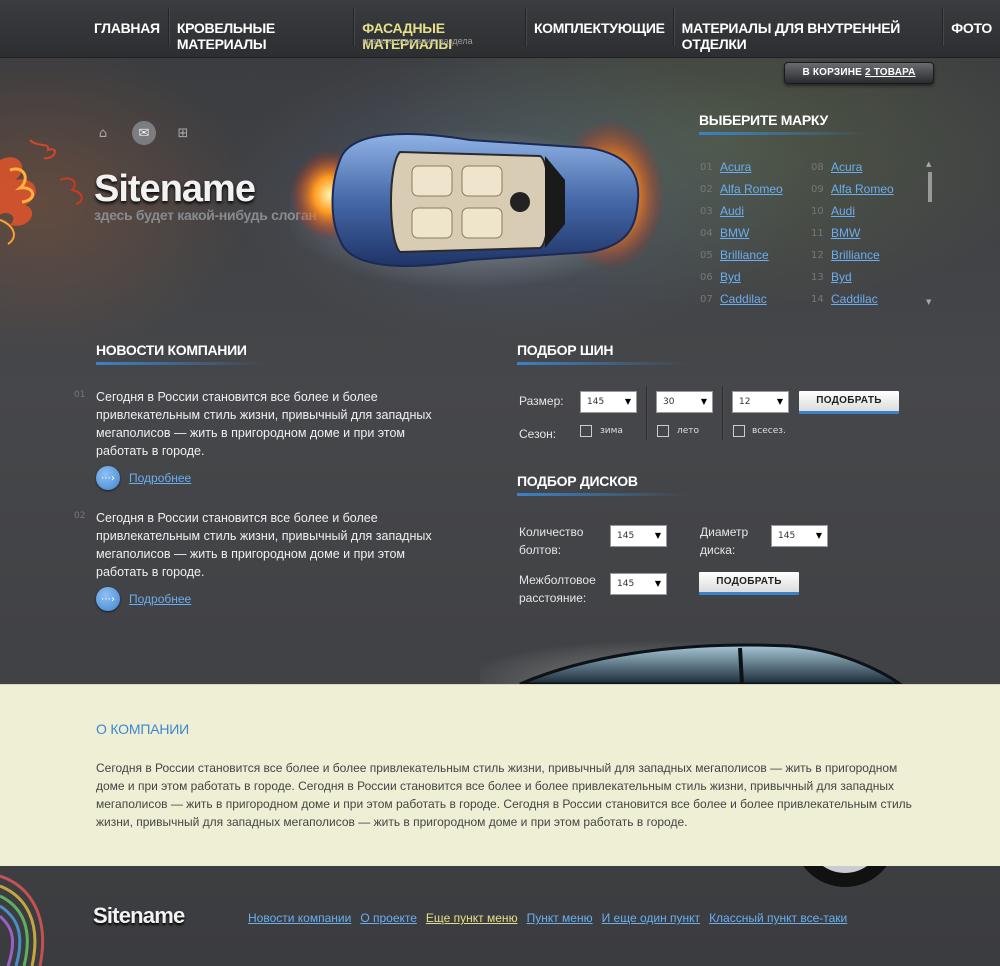 Image resolution: width=1000 pixels, height=966 pixels. What do you see at coordinates (928, 302) in the screenshot?
I see `scroll-down-icon: ▼` at bounding box center [928, 302].